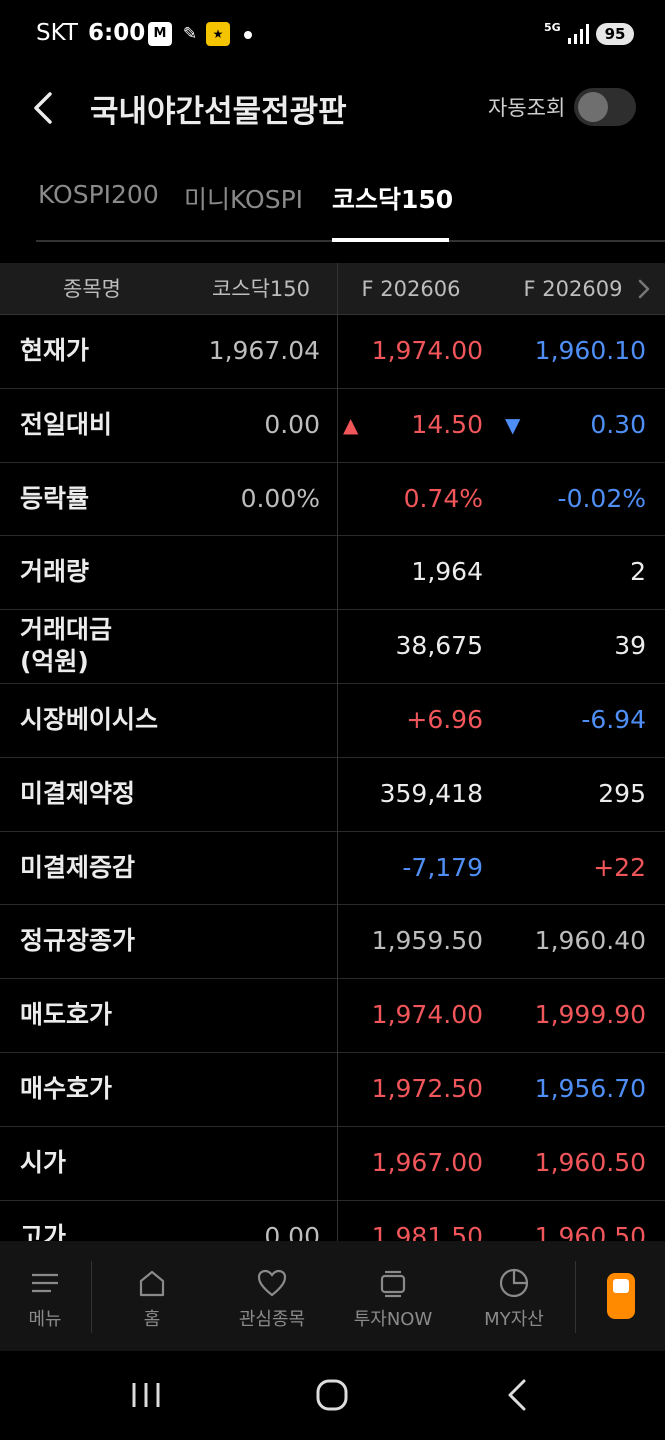  Describe the element at coordinates (332, 110) in the screenshot. I see `app-header: 국내야간선물전광판 자동조회` at that location.